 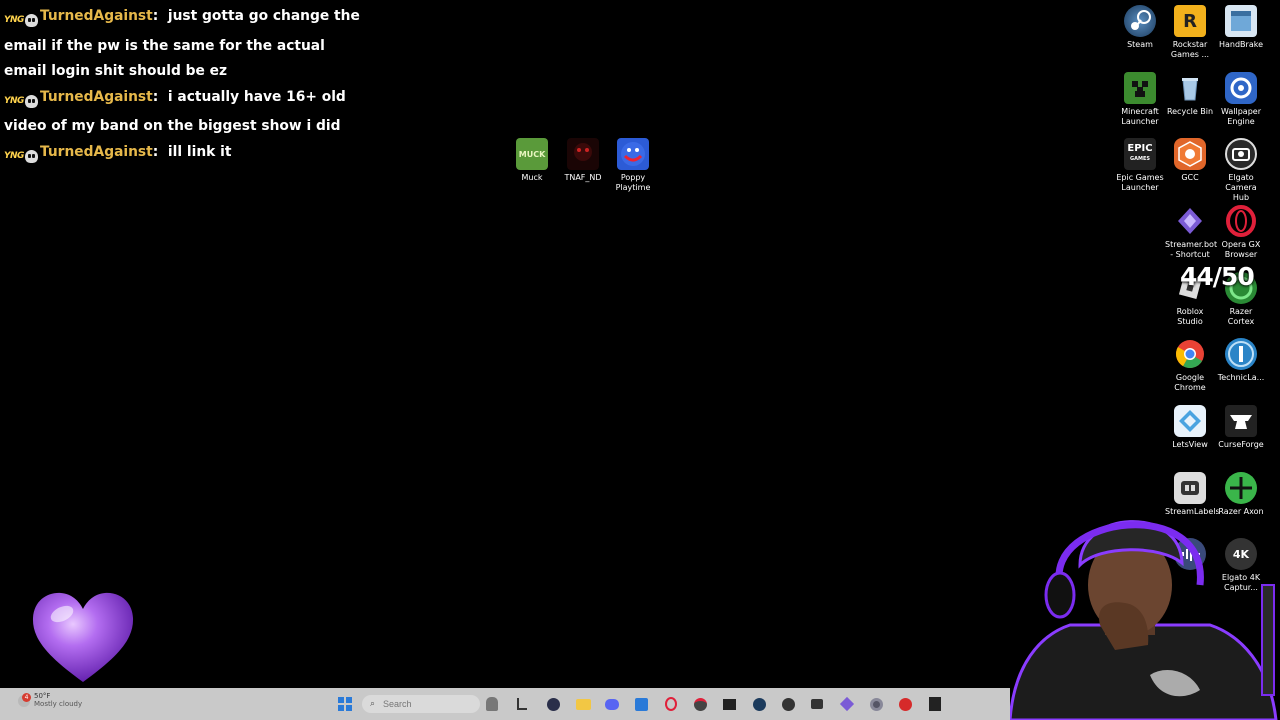 I want to click on taskbar-app-streamlabels, so click(x=817, y=704).